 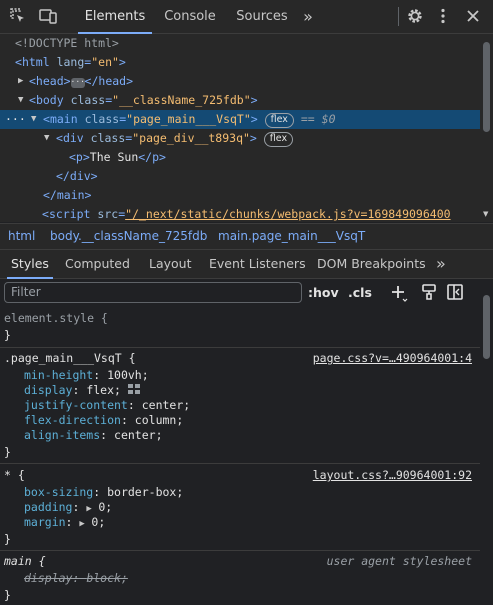 I want to click on tab-styles: Styles, so click(x=30, y=264).